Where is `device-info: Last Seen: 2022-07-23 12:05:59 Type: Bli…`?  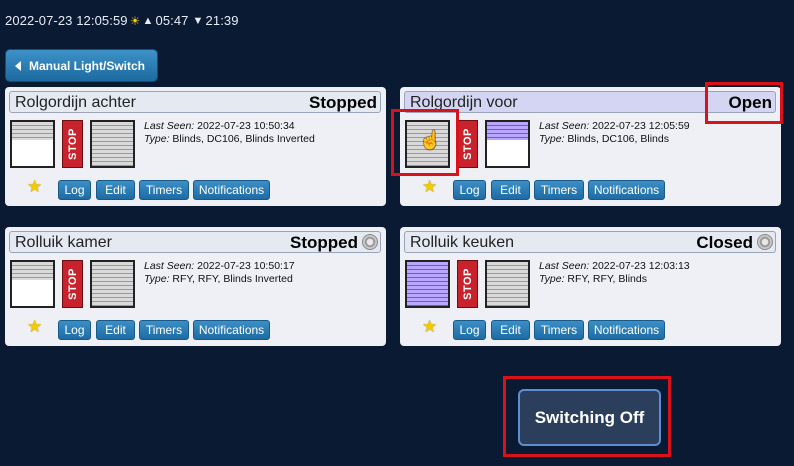
device-info: Last Seen: 2022-07-23 12:05:59 Type: Bli… is located at coordinates (614, 132).